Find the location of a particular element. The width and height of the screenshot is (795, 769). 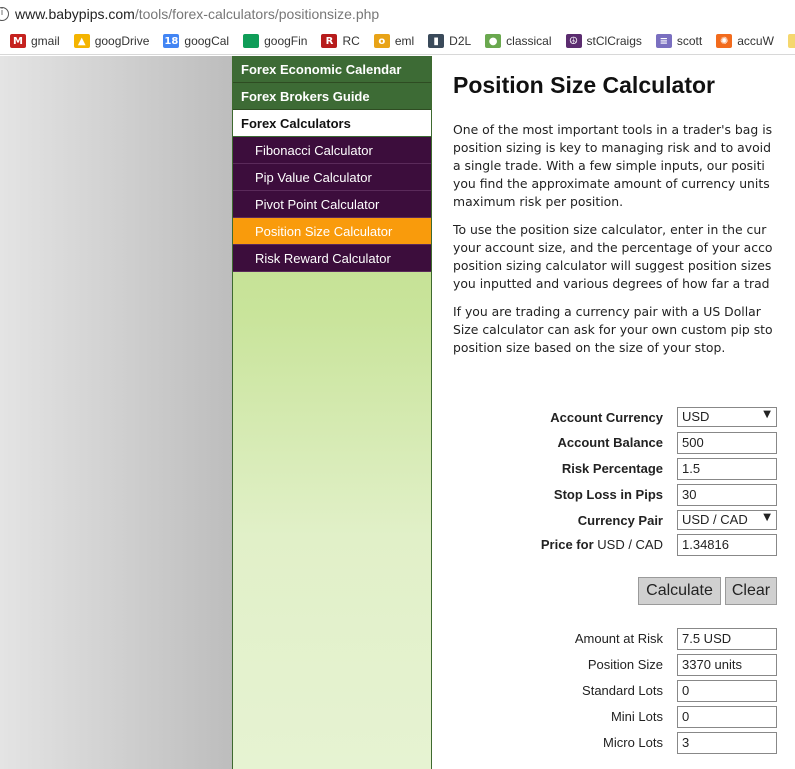

mini-lots-label: Mini Lots is located at coordinates (636, 716).